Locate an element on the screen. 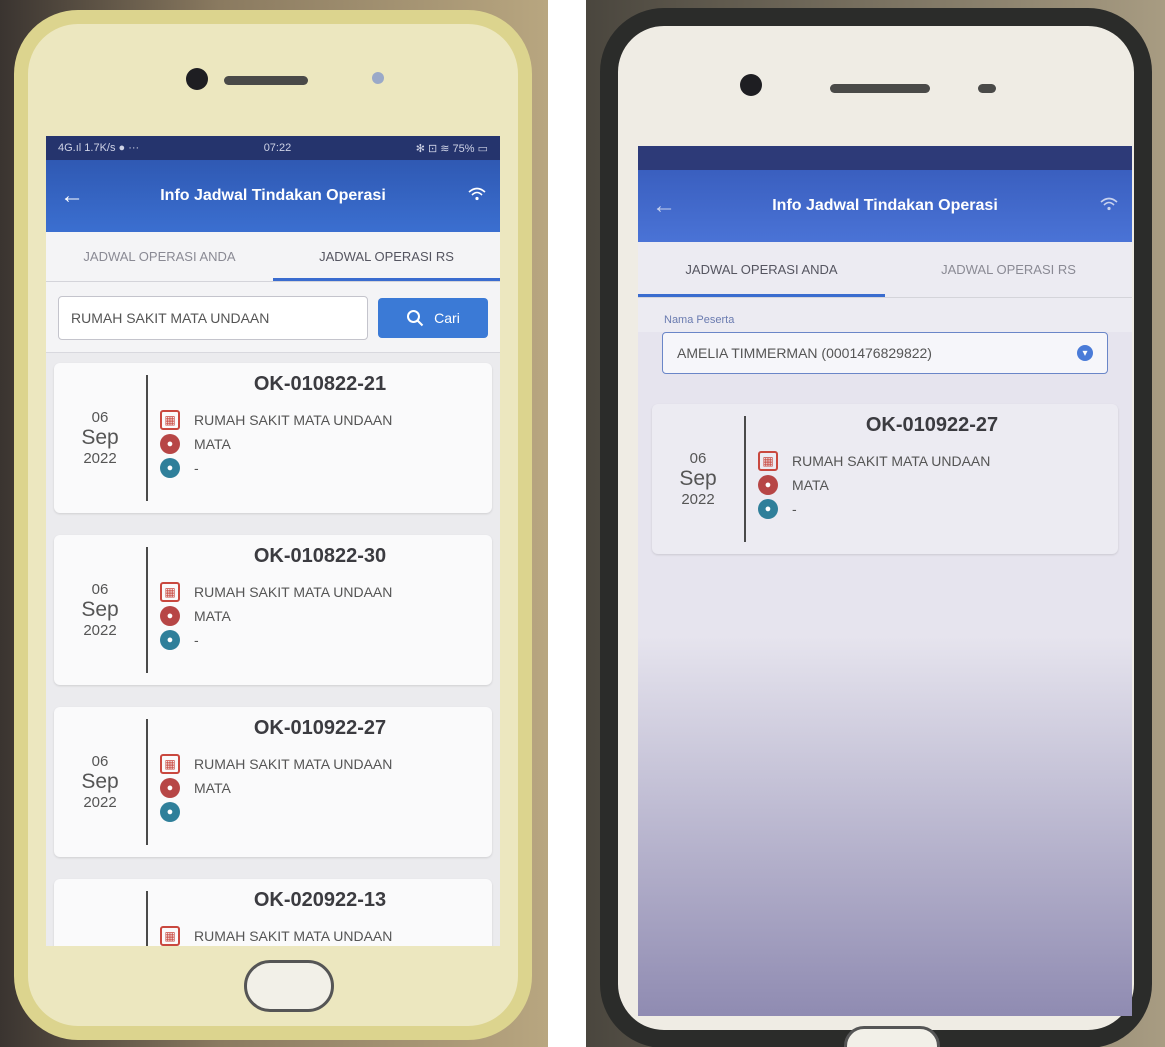 This screenshot has height=1047, width=1165. doctor-row: ● is located at coordinates (320, 812).